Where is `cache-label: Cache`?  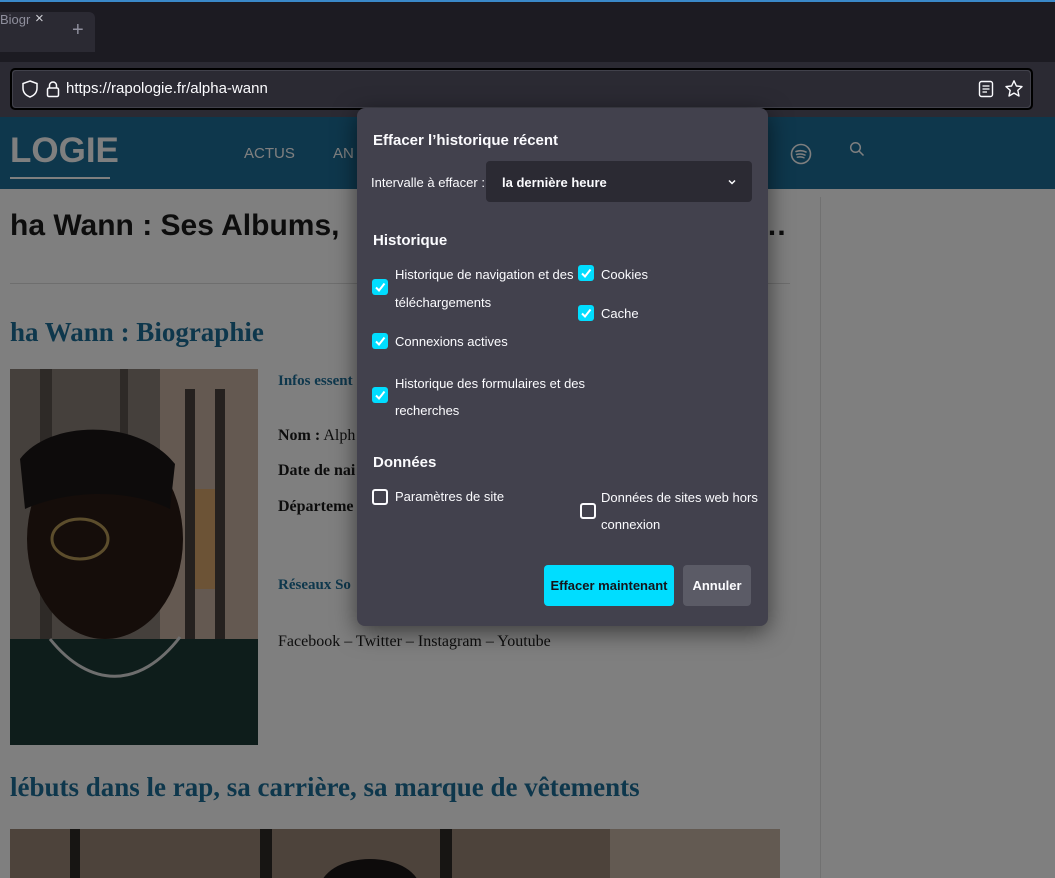 cache-label: Cache is located at coordinates (620, 313).